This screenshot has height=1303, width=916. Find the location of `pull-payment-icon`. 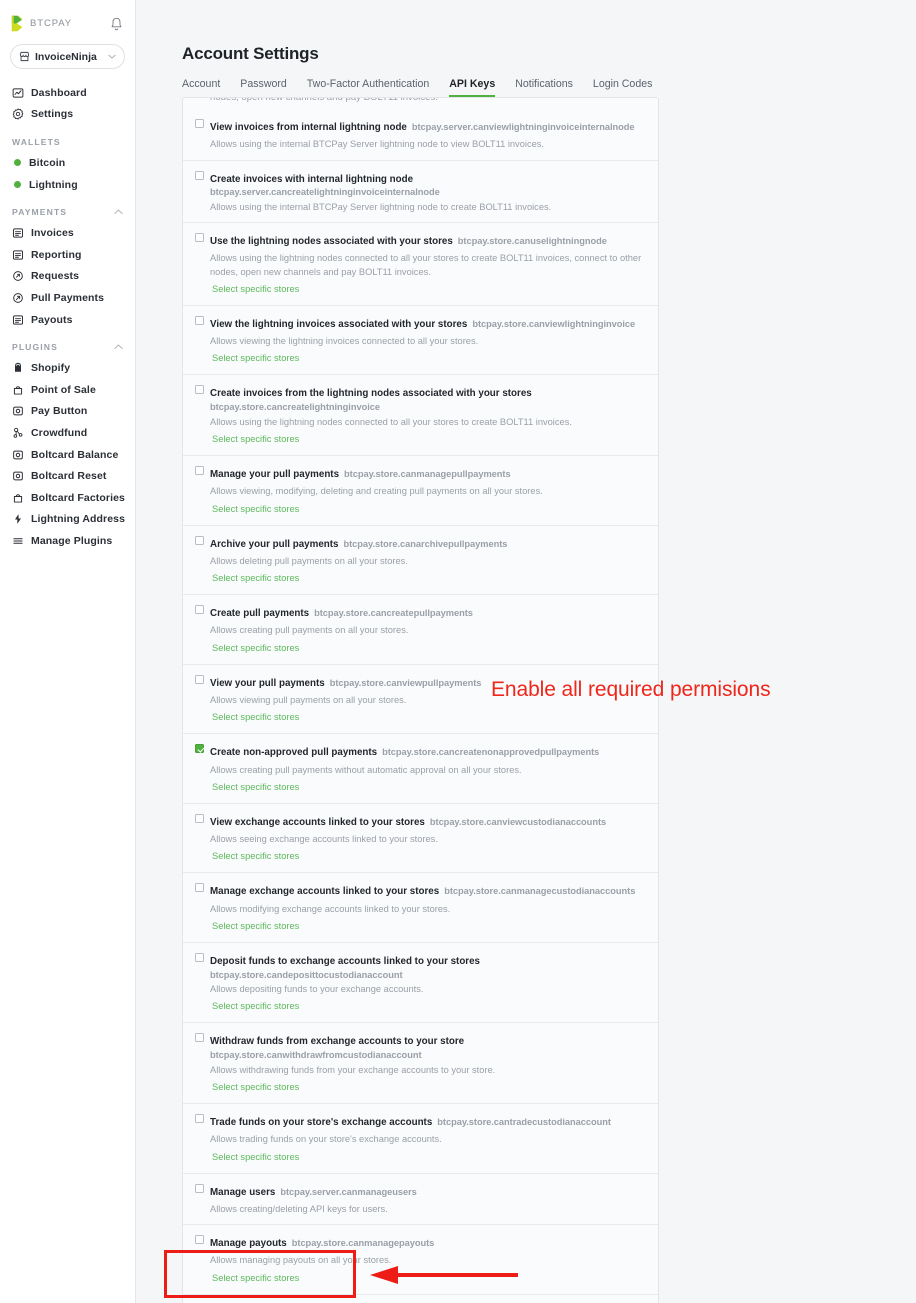

pull-payment-icon is located at coordinates (18, 298).